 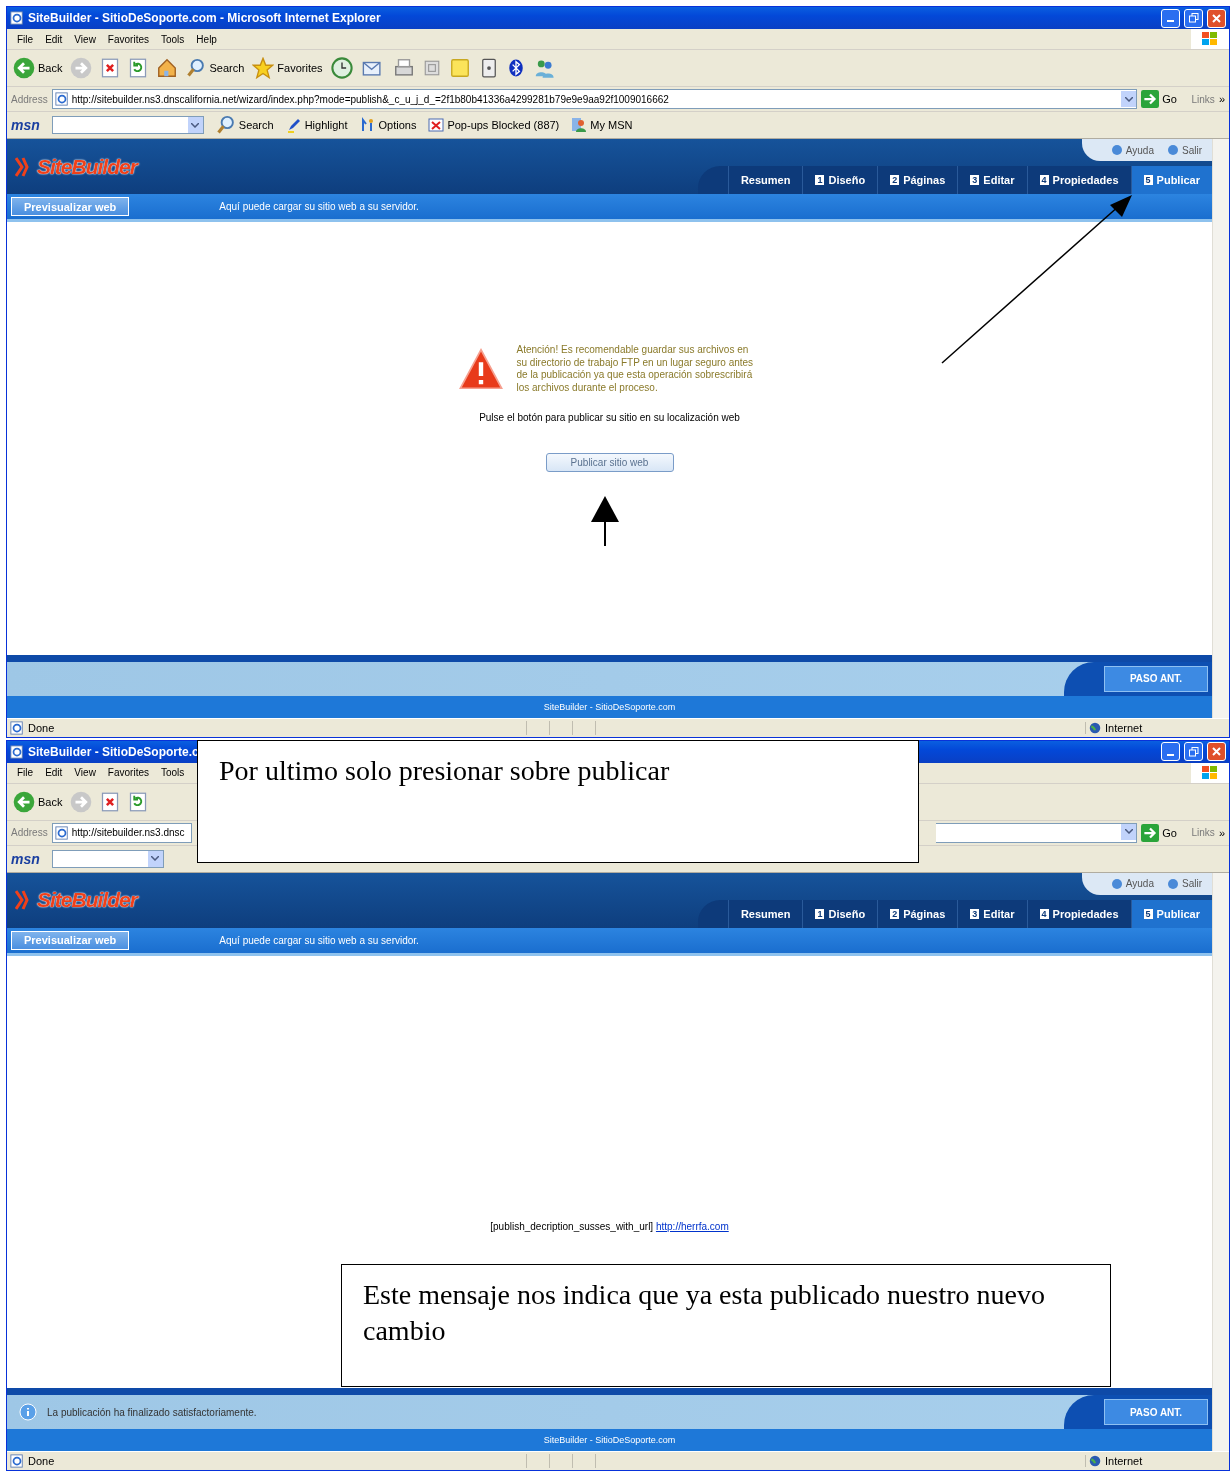 What do you see at coordinates (605, 521) in the screenshot?
I see `pointer-arrow` at bounding box center [605, 521].